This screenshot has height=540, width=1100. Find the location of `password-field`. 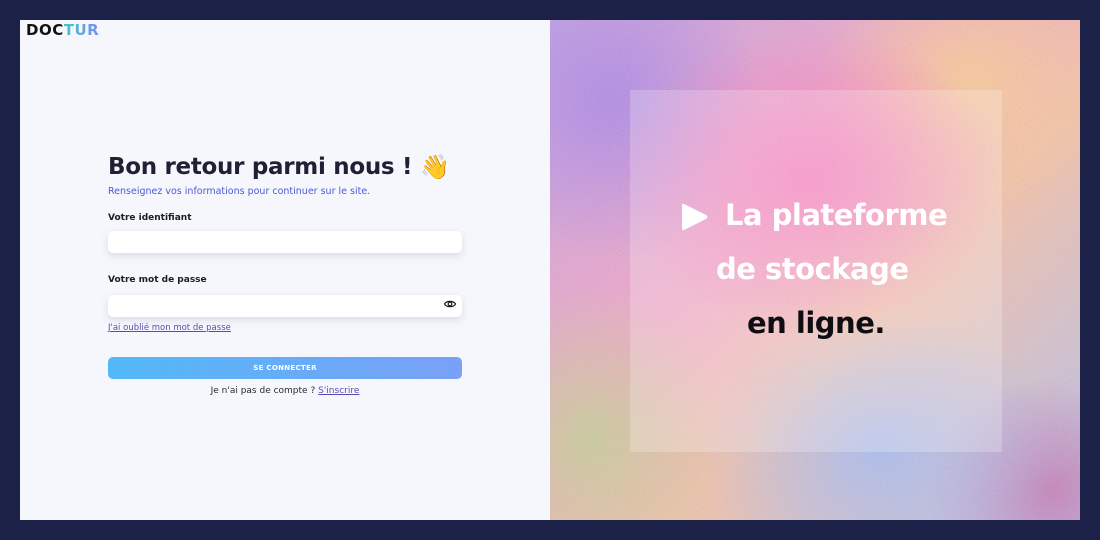

password-field is located at coordinates (285, 305).